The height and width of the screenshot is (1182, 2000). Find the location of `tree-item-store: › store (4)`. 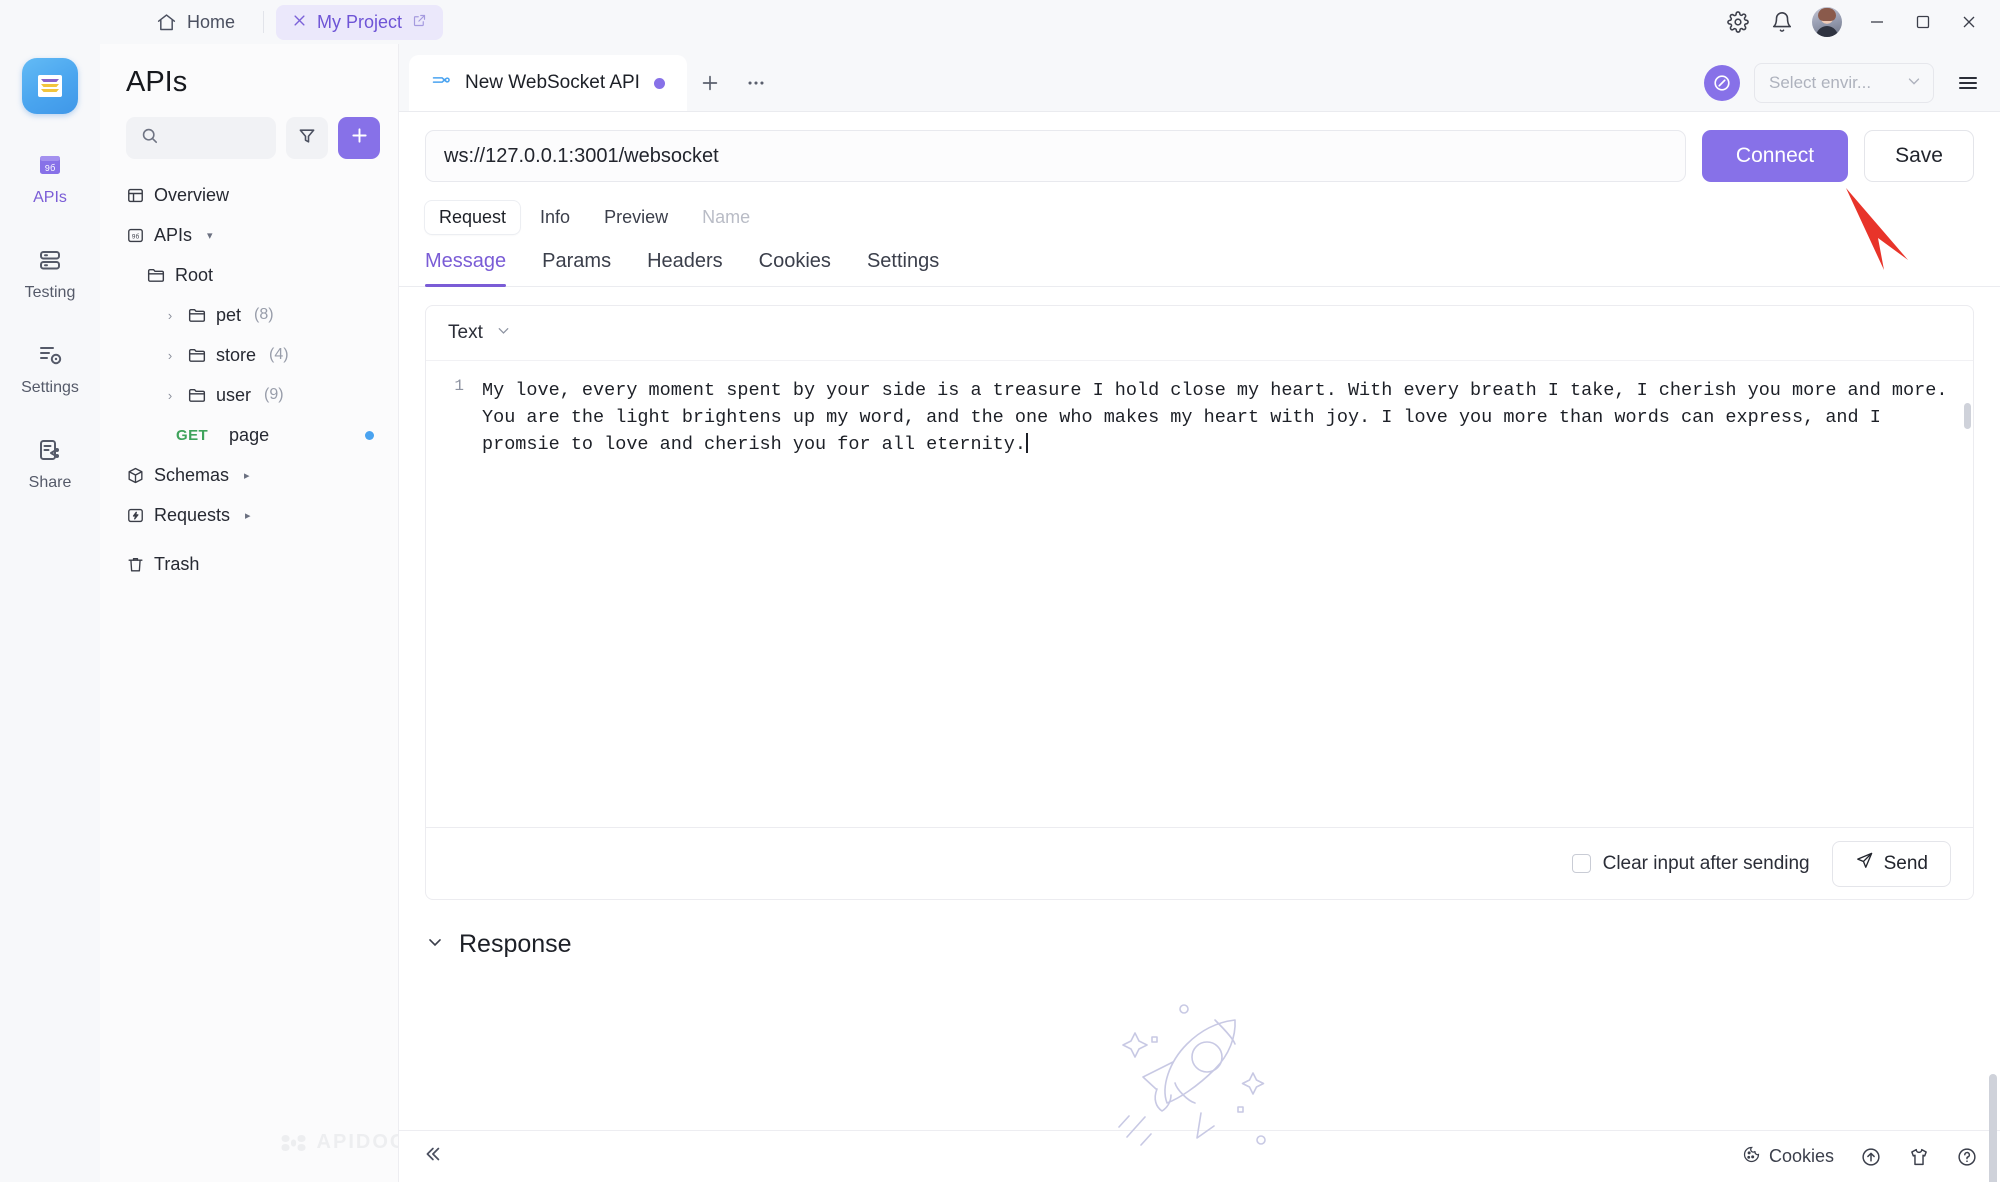

tree-item-store: › store (4) is located at coordinates (253, 355).